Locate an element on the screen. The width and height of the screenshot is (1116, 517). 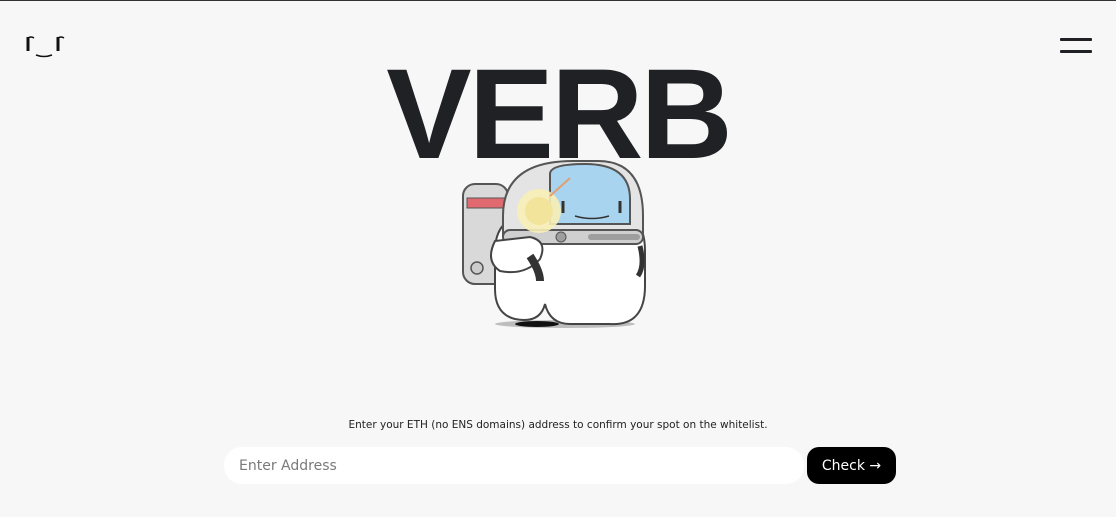
whitelist-form: Check → is located at coordinates (560, 465).